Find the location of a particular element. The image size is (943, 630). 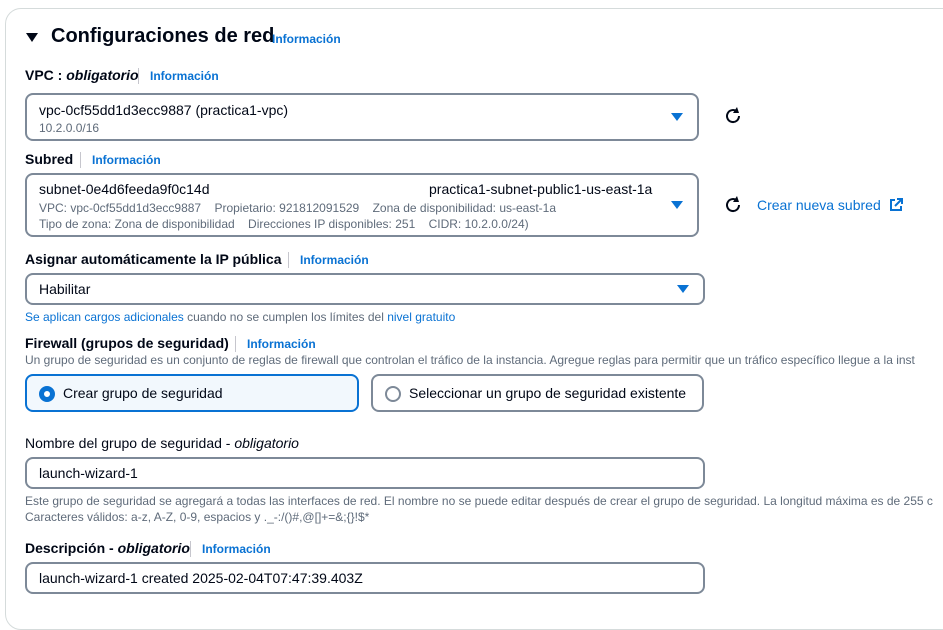

section-title: Configuraciones de red is located at coordinates (163, 36).